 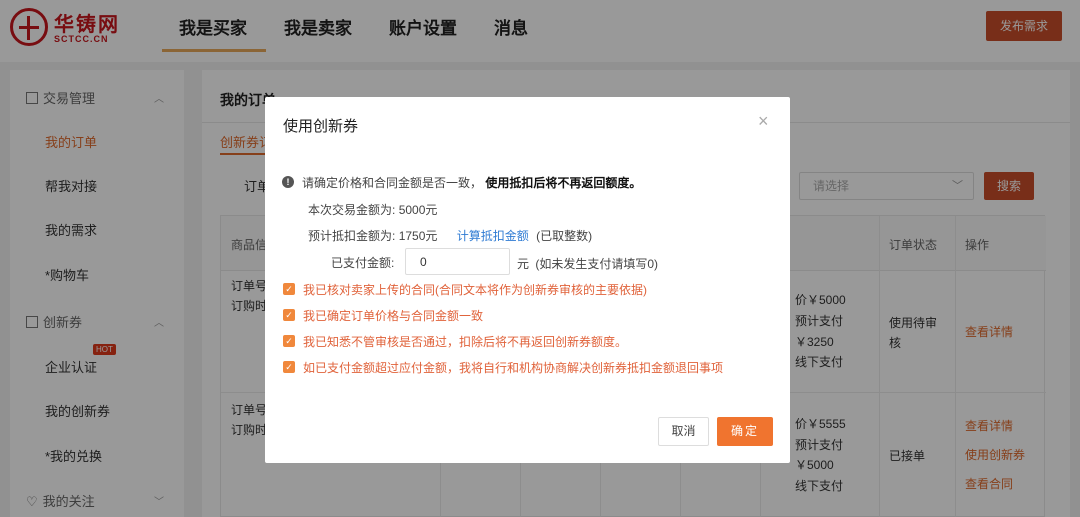 What do you see at coordinates (289, 289) in the screenshot?
I see `check-contract-checkbox: ✓` at bounding box center [289, 289].